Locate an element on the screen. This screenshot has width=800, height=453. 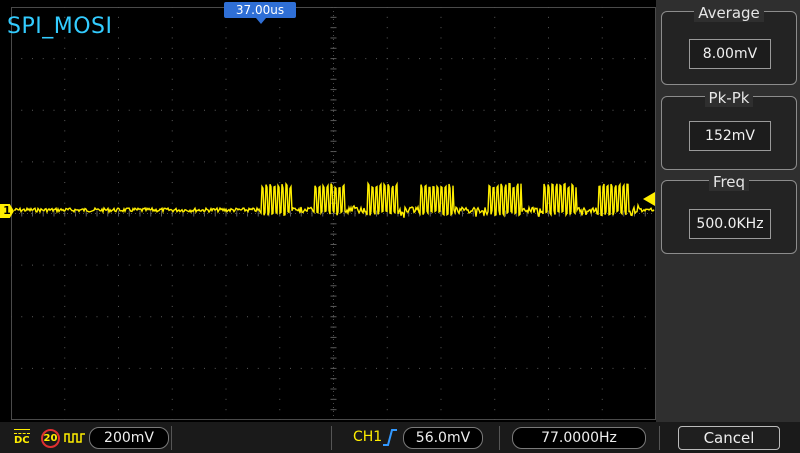
cancel-button: Cancel is located at coordinates (729, 438).